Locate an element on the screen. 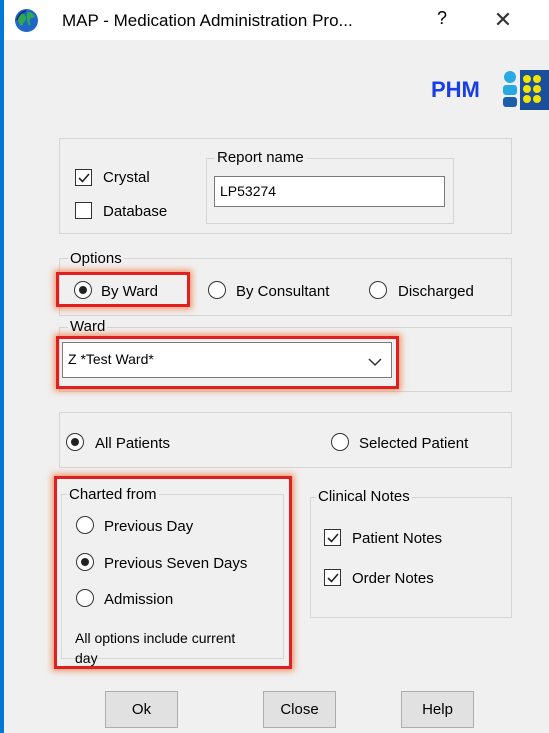 This screenshot has width=549, height=733. ward-value: Z *Test Ward* is located at coordinates (111, 359).